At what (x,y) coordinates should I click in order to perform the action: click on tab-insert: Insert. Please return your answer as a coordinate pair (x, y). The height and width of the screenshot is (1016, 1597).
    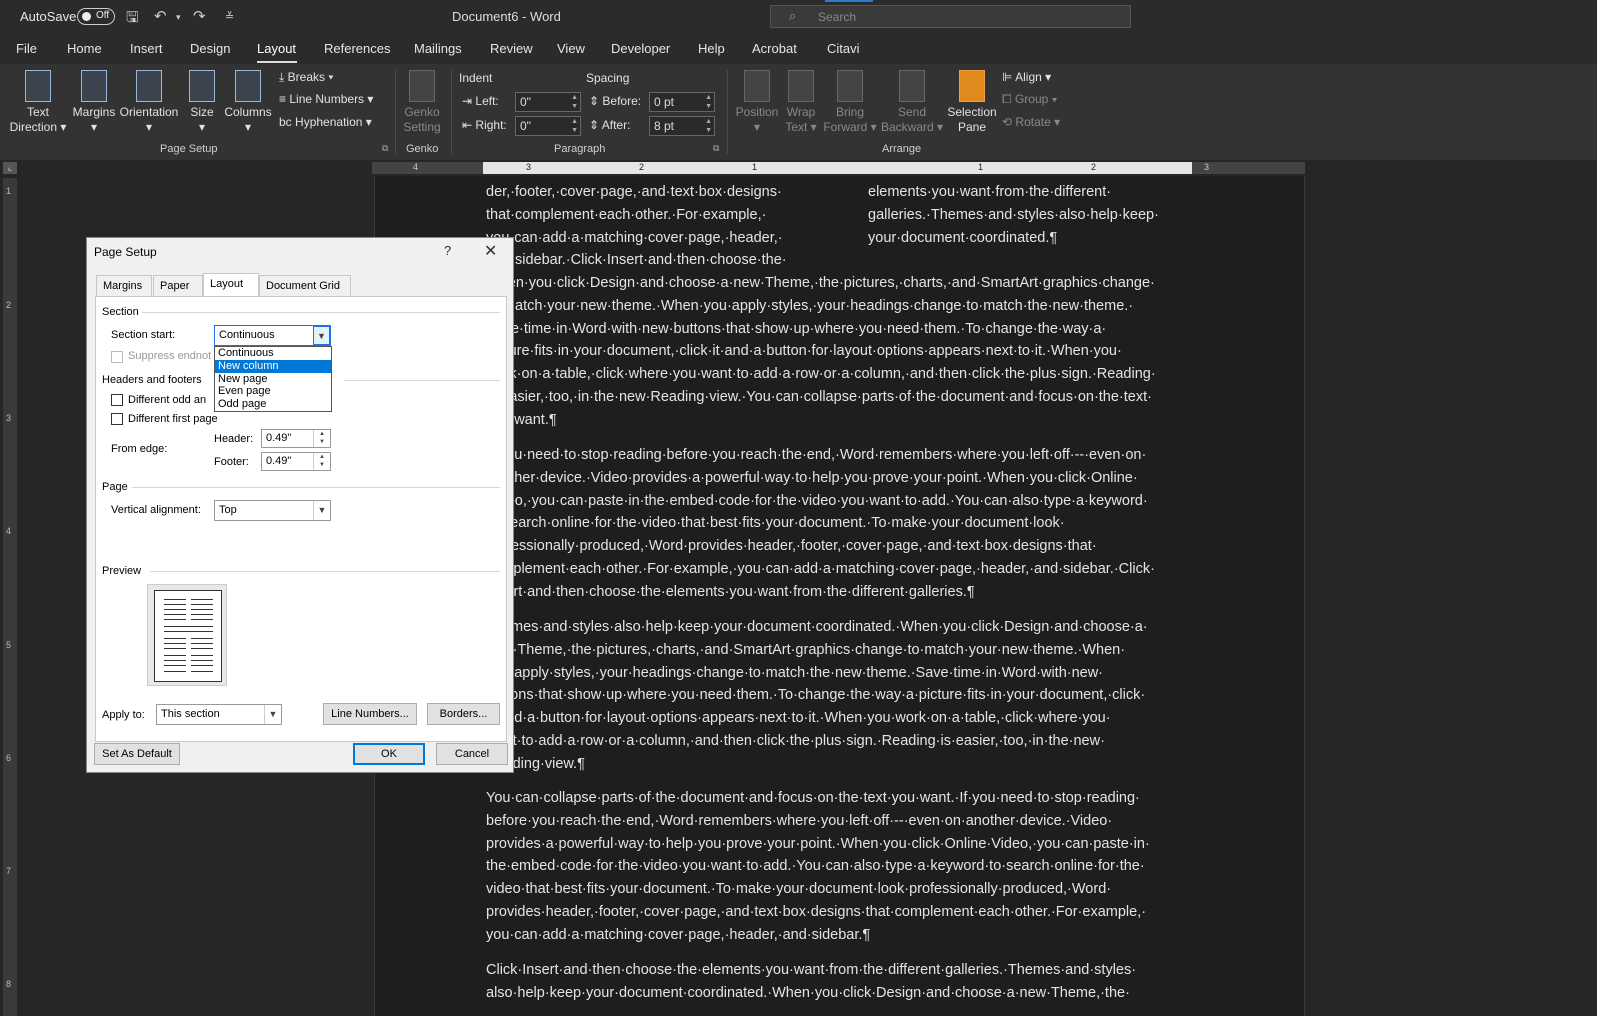
    Looking at the image, I should click on (146, 48).